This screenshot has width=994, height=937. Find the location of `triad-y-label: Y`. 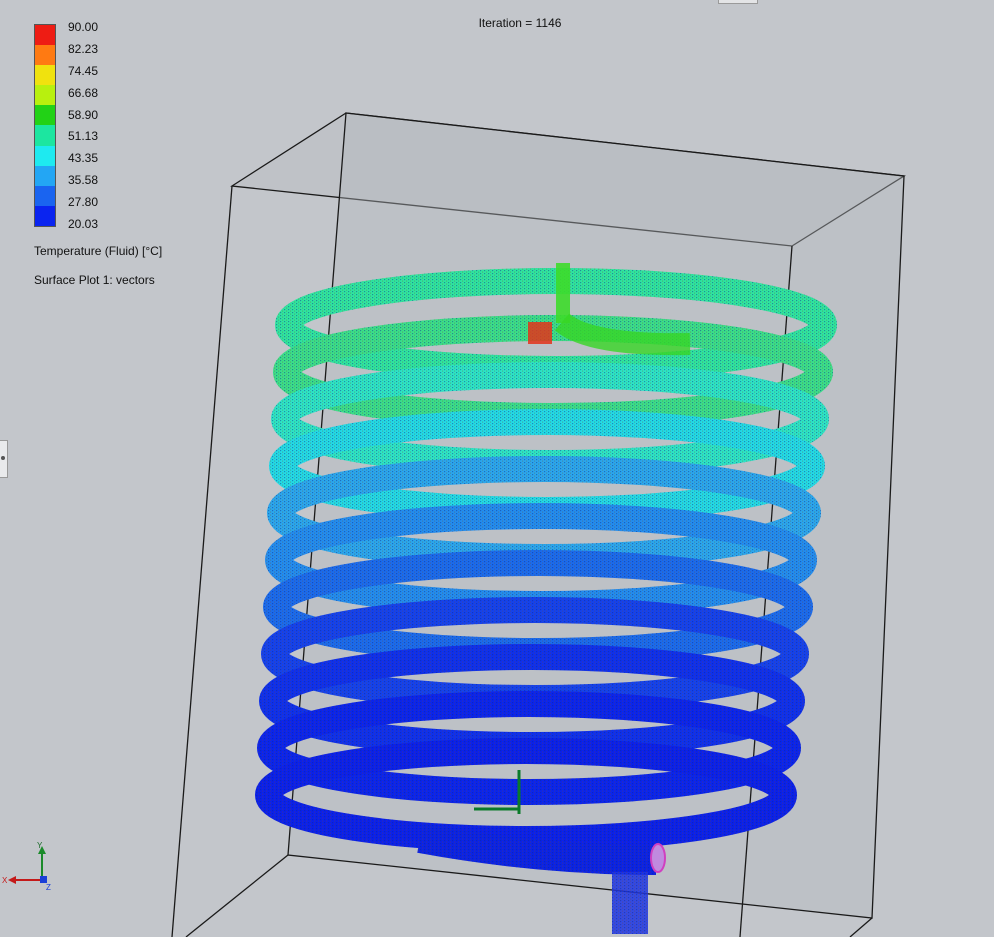

triad-y-label: Y is located at coordinates (40, 845).